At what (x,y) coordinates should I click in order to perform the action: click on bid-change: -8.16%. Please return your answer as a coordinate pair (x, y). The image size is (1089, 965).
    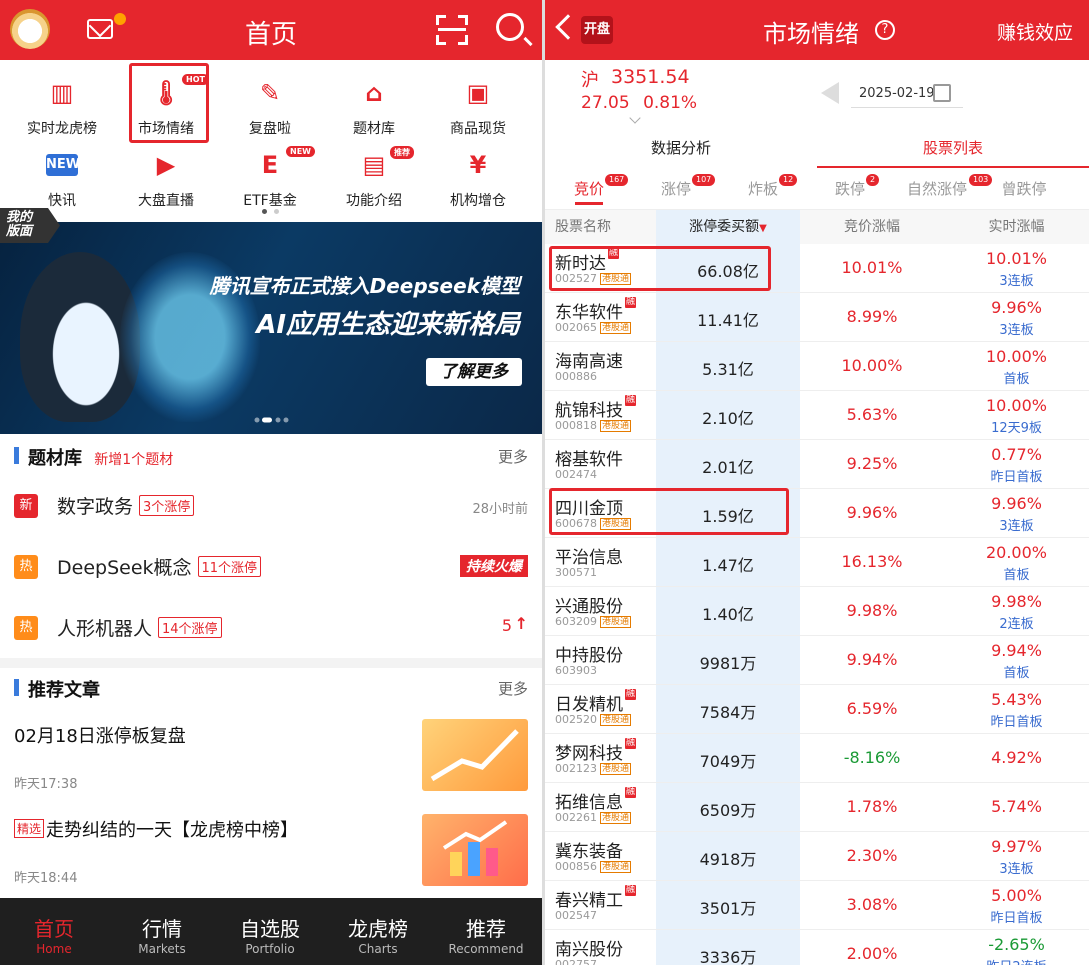
    Looking at the image, I should click on (872, 757).